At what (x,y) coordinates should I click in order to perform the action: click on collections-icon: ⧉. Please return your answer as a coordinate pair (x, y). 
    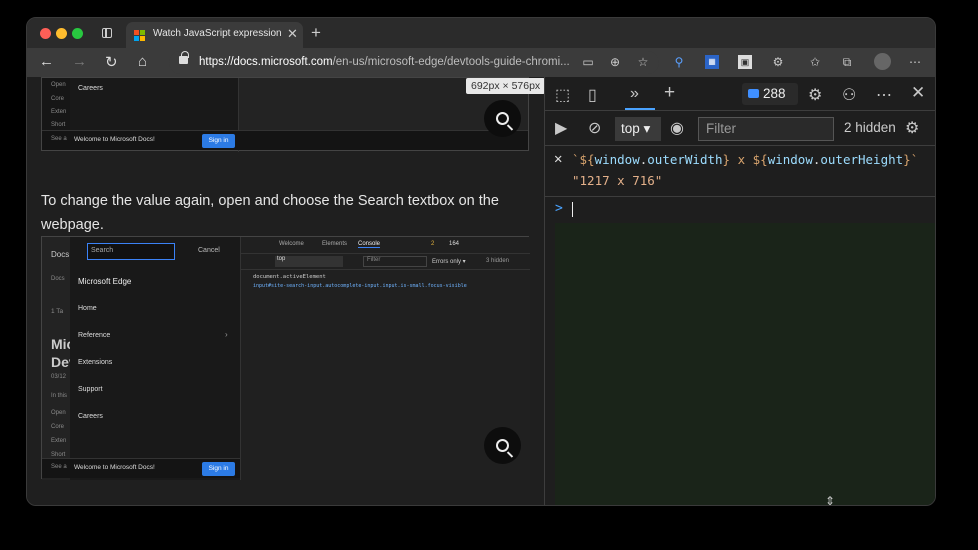
    Looking at the image, I should click on (847, 62).